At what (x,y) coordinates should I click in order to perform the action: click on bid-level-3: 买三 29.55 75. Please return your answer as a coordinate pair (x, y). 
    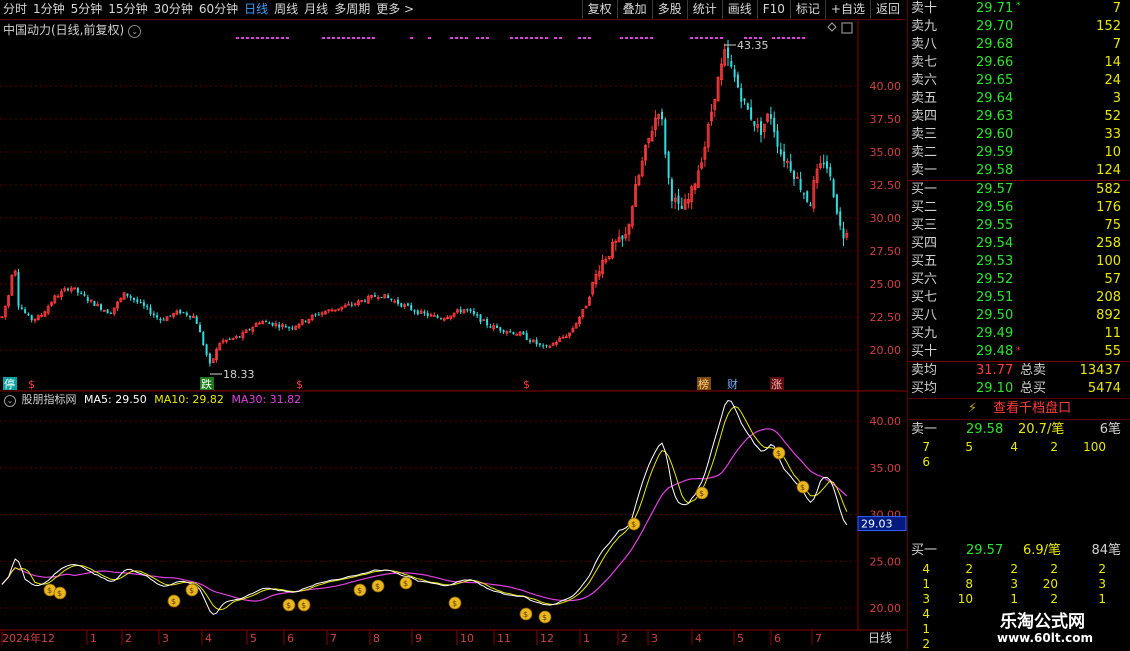
    Looking at the image, I should click on (1019, 226).